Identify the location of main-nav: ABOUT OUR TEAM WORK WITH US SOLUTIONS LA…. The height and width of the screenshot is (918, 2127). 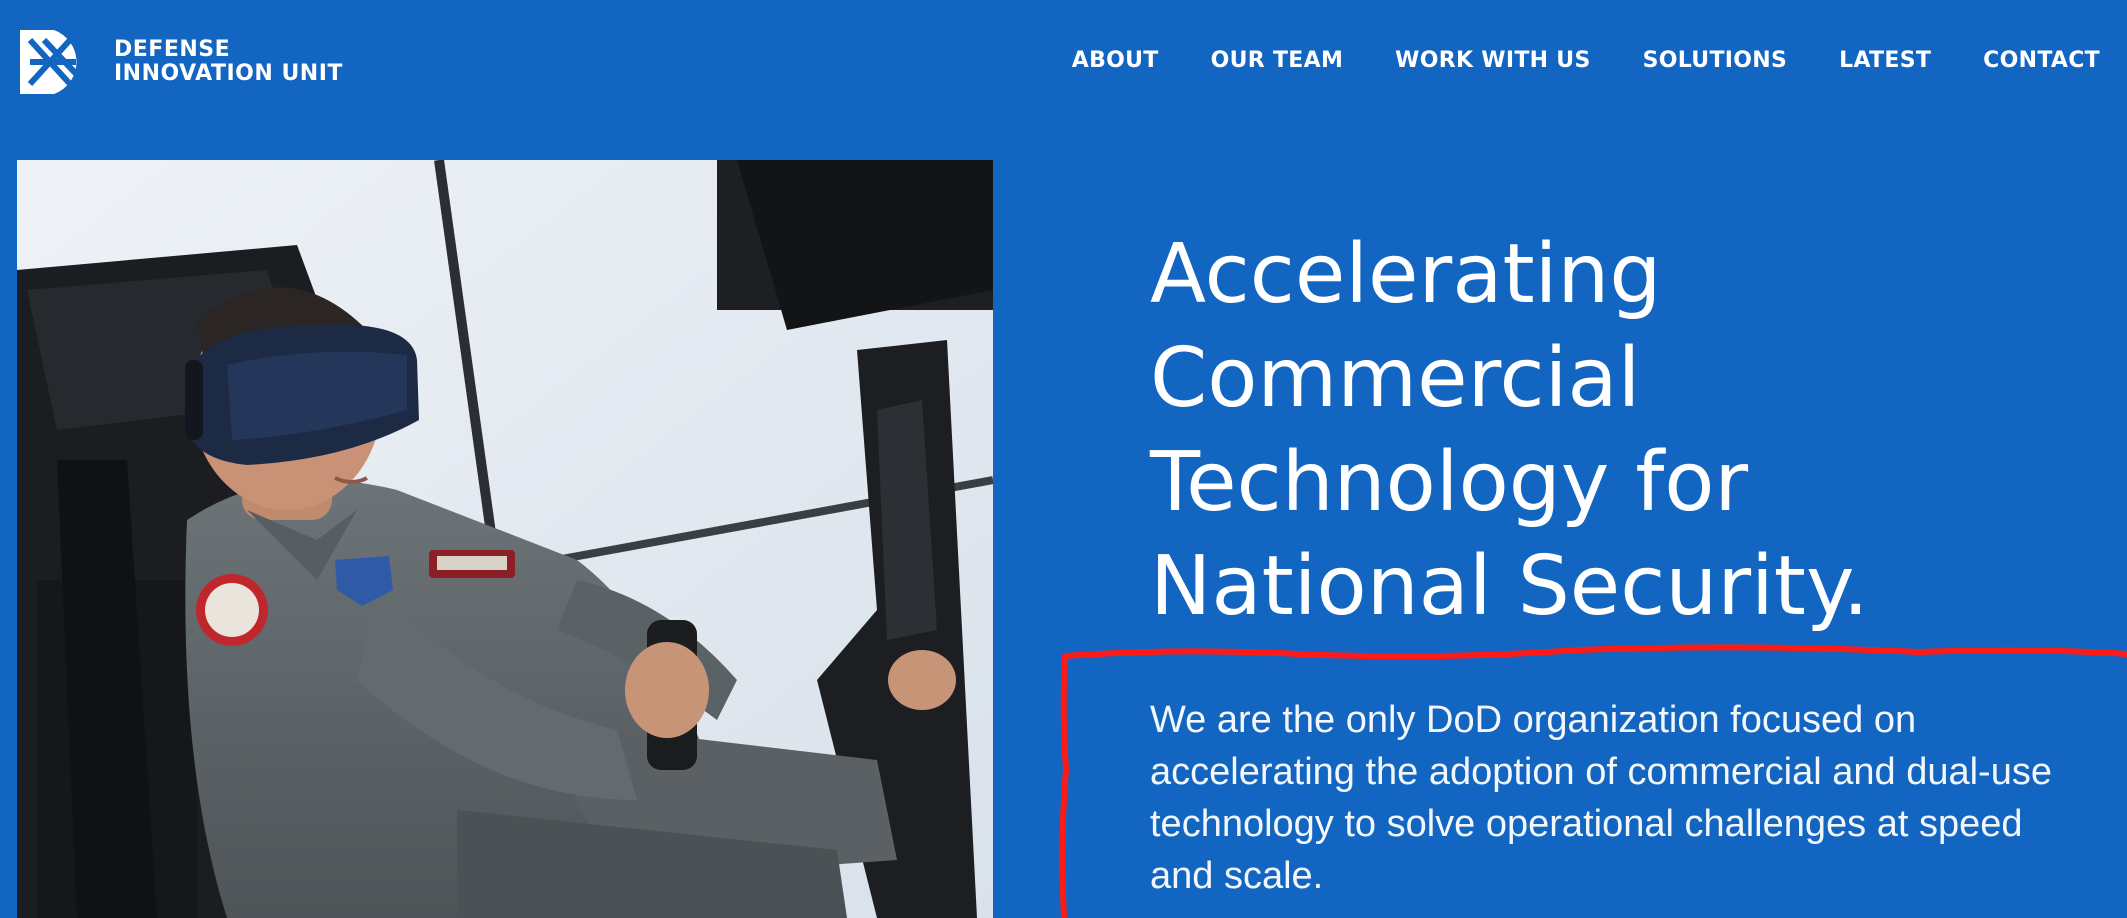
(1586, 60).